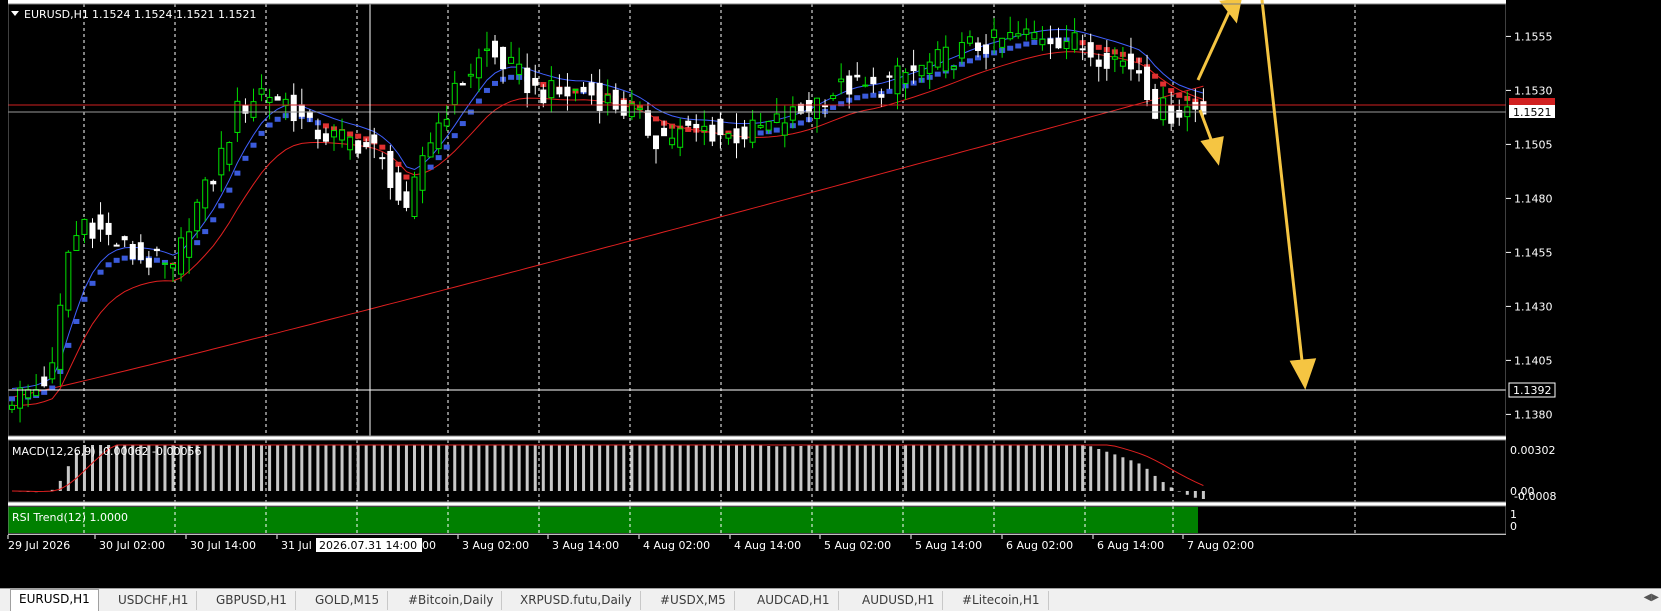 The image size is (1661, 611). What do you see at coordinates (899, 600) in the screenshot?
I see `chart-tab: AUDUSD,H1` at bounding box center [899, 600].